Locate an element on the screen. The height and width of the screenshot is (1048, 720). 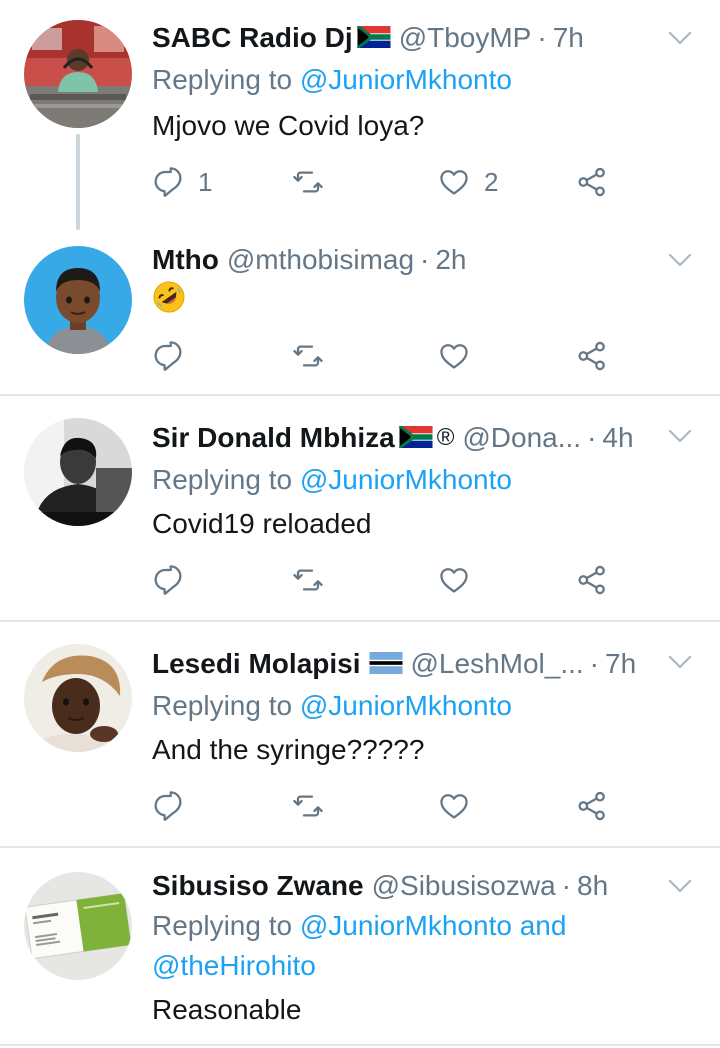
username: @TboyMP is located at coordinates (465, 38).